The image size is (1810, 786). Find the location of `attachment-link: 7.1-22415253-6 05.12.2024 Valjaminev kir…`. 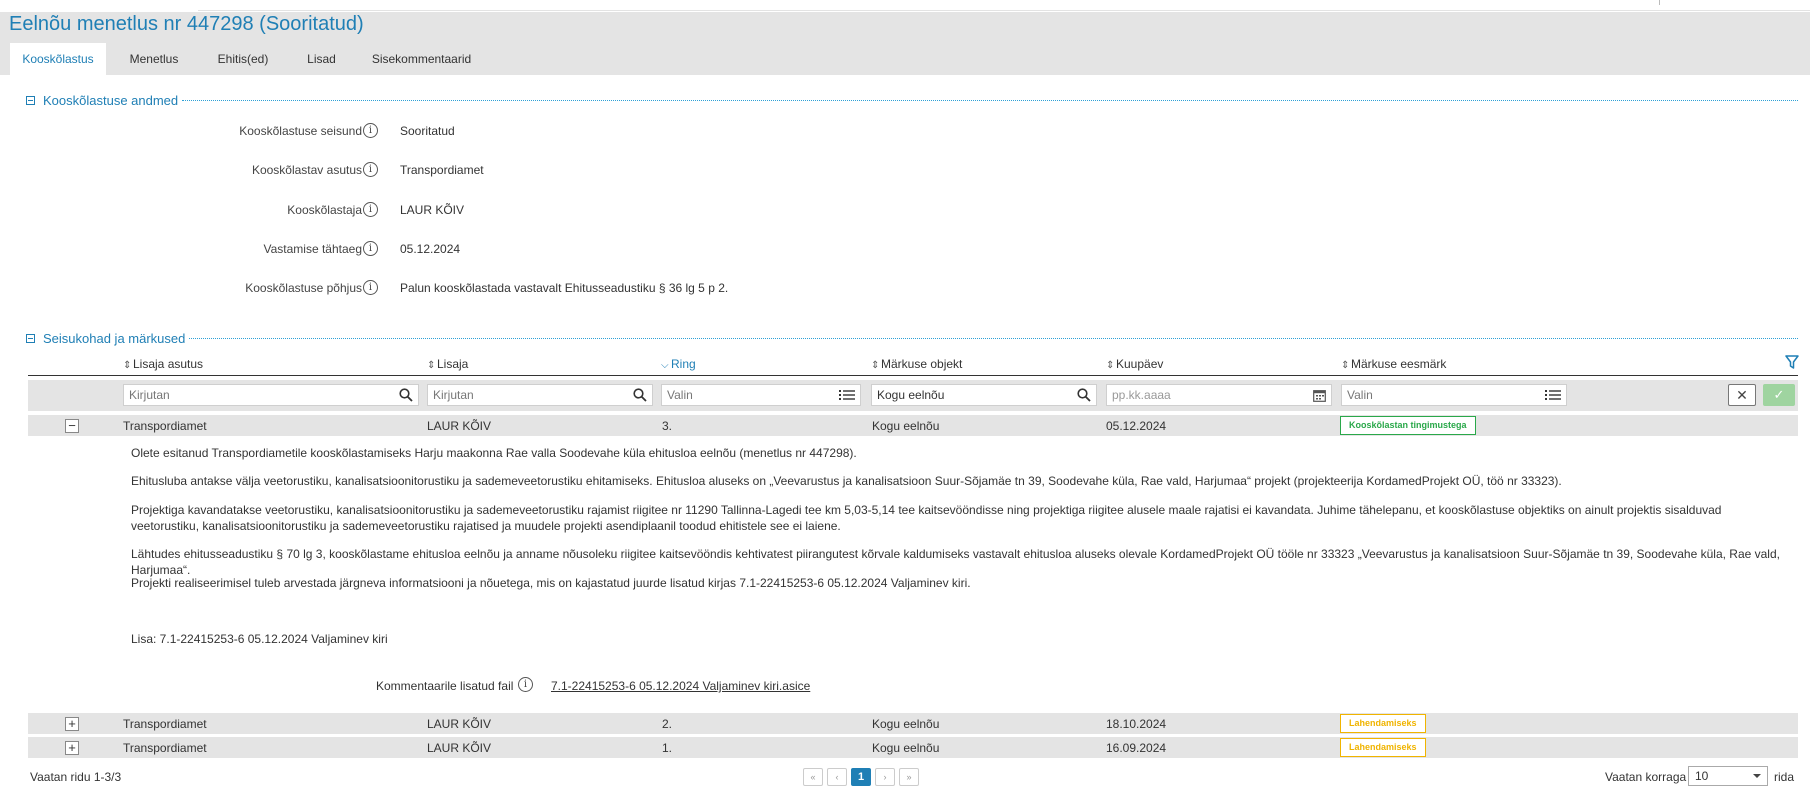

attachment-link: 7.1-22415253-6 05.12.2024 Valjaminev kir… is located at coordinates (680, 686).